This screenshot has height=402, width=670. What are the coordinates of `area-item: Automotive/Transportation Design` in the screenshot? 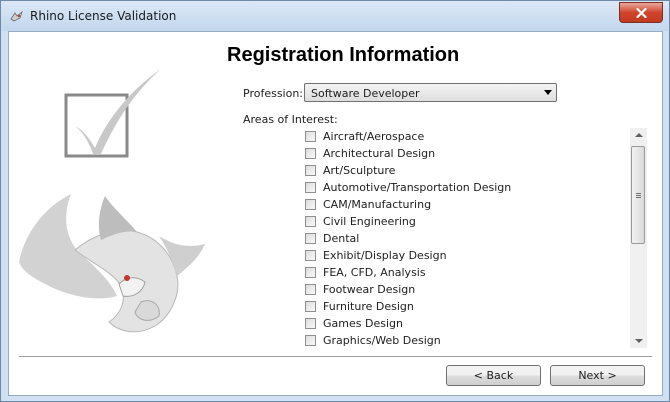 It's located at (408, 187).